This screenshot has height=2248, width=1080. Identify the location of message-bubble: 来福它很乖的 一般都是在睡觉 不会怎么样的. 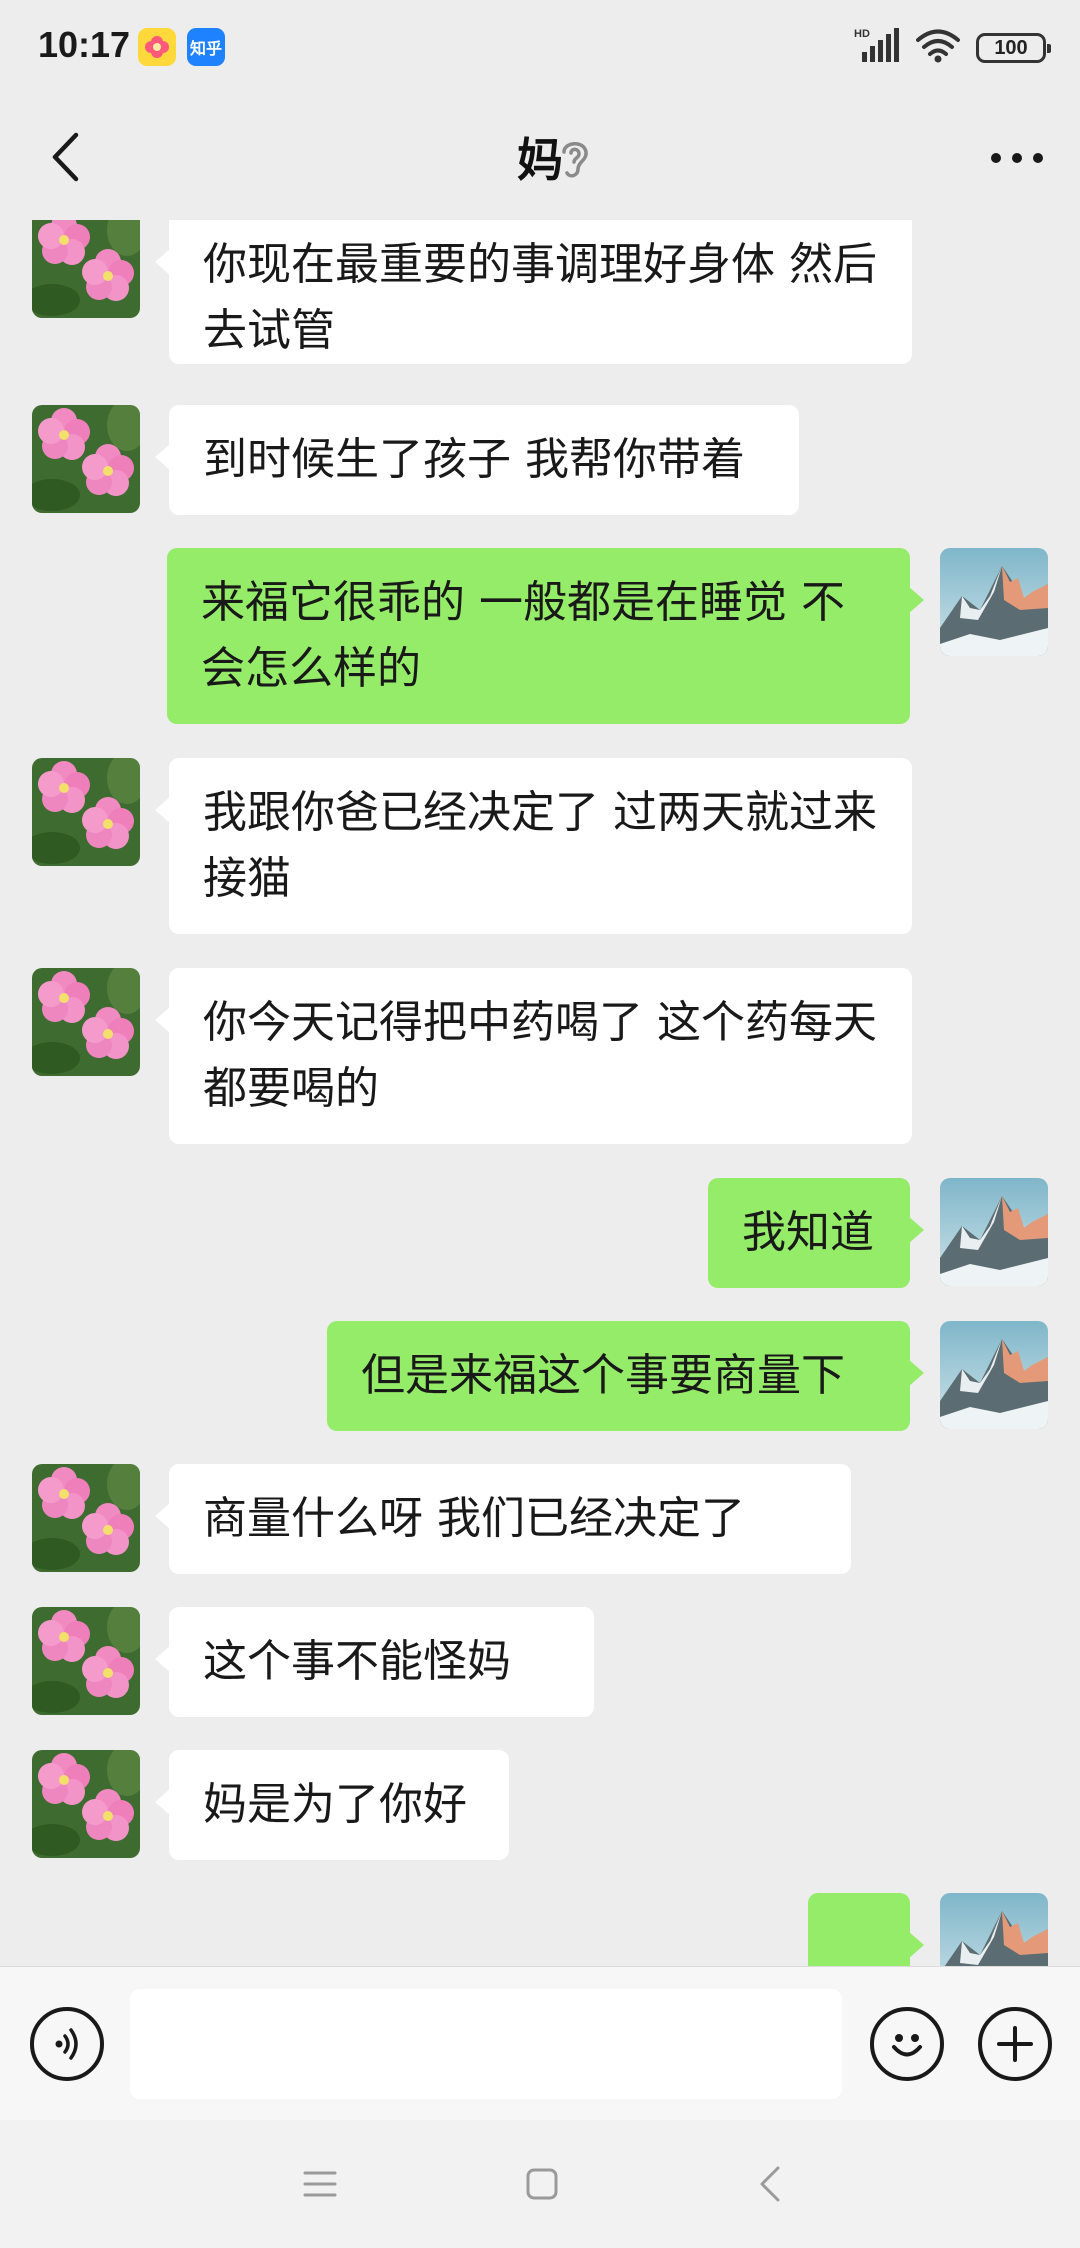
(545, 636).